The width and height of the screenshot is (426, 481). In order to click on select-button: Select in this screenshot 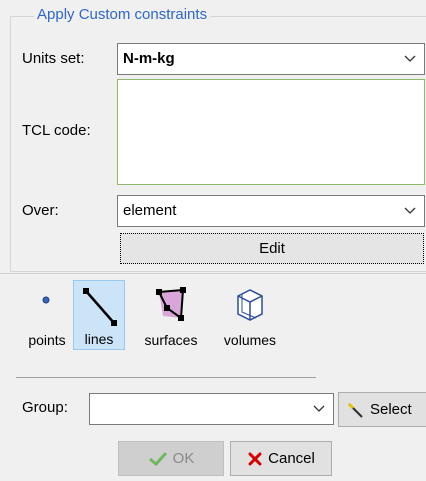, I will do `click(382, 409)`.